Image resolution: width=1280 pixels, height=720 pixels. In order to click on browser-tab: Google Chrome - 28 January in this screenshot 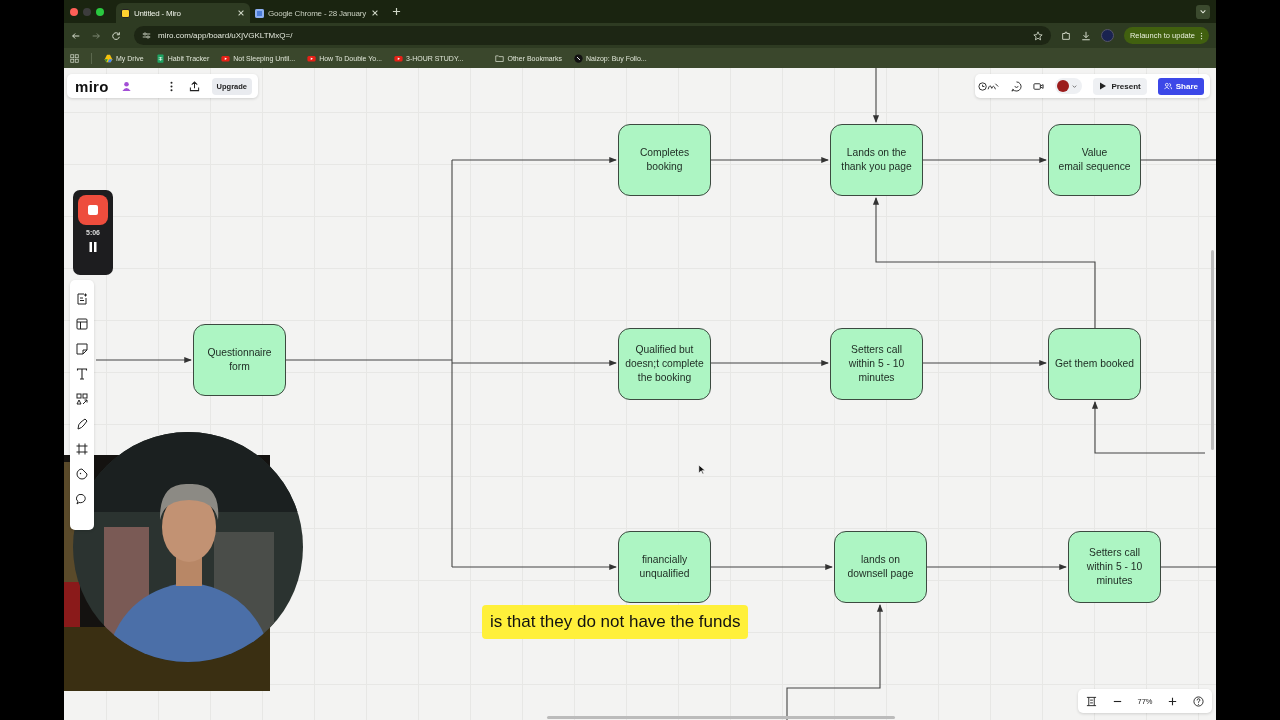, I will do `click(317, 13)`.